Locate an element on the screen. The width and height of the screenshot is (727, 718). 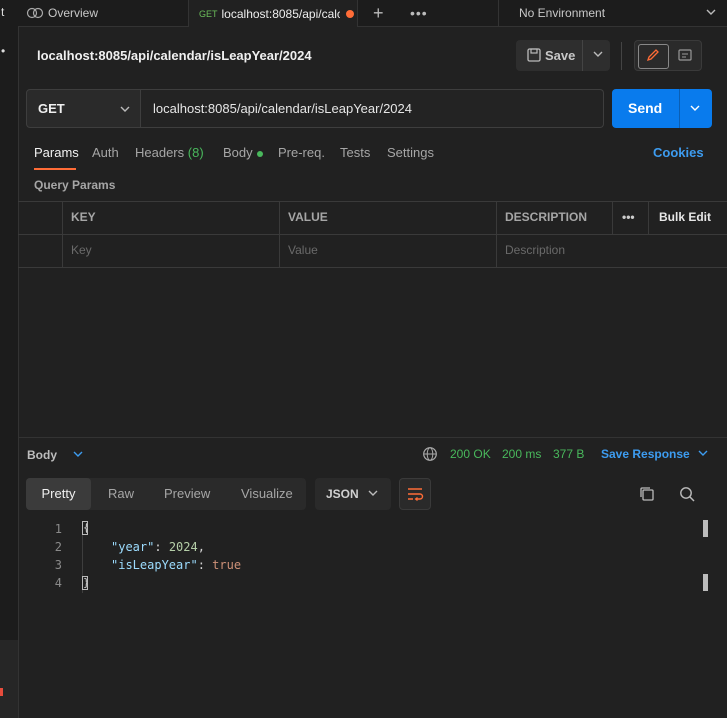
json-value-isleapyear: true is located at coordinates (227, 565).